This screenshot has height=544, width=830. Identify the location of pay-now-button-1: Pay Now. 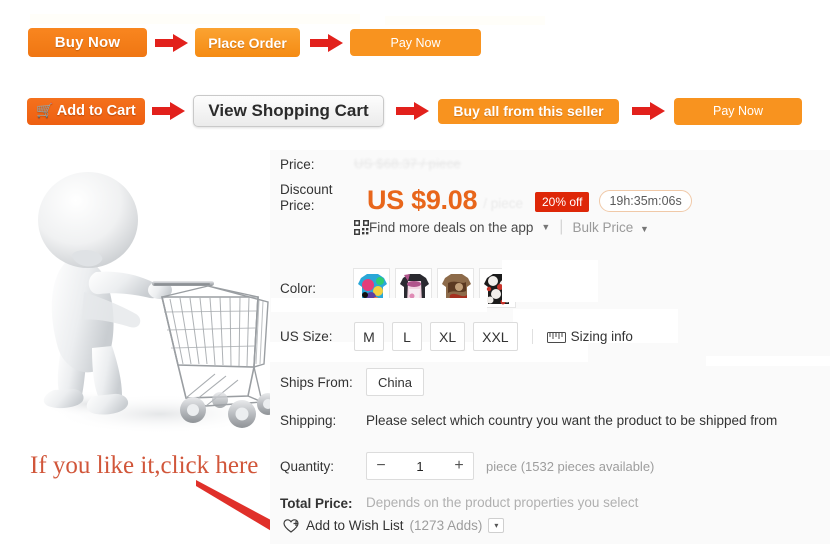
(415, 42).